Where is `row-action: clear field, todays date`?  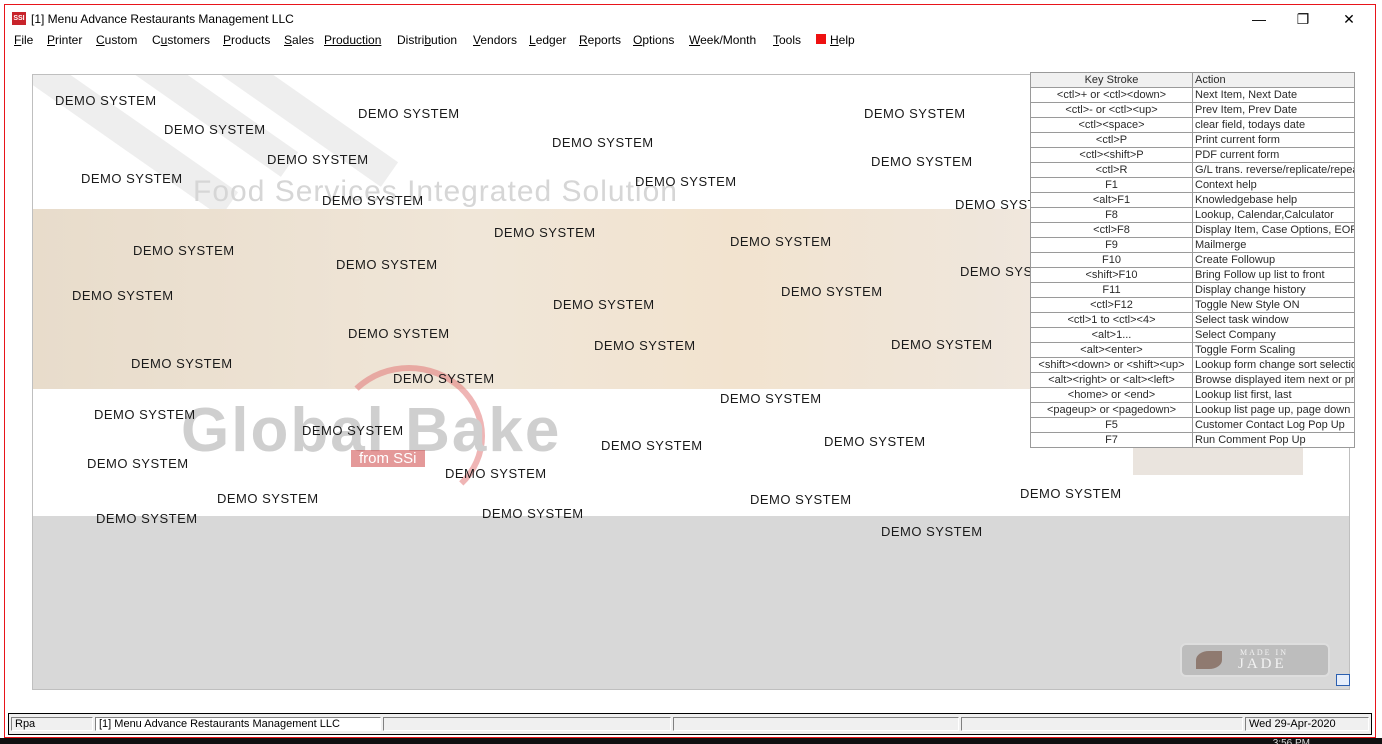
row-action: clear field, todays date is located at coordinates (1273, 125).